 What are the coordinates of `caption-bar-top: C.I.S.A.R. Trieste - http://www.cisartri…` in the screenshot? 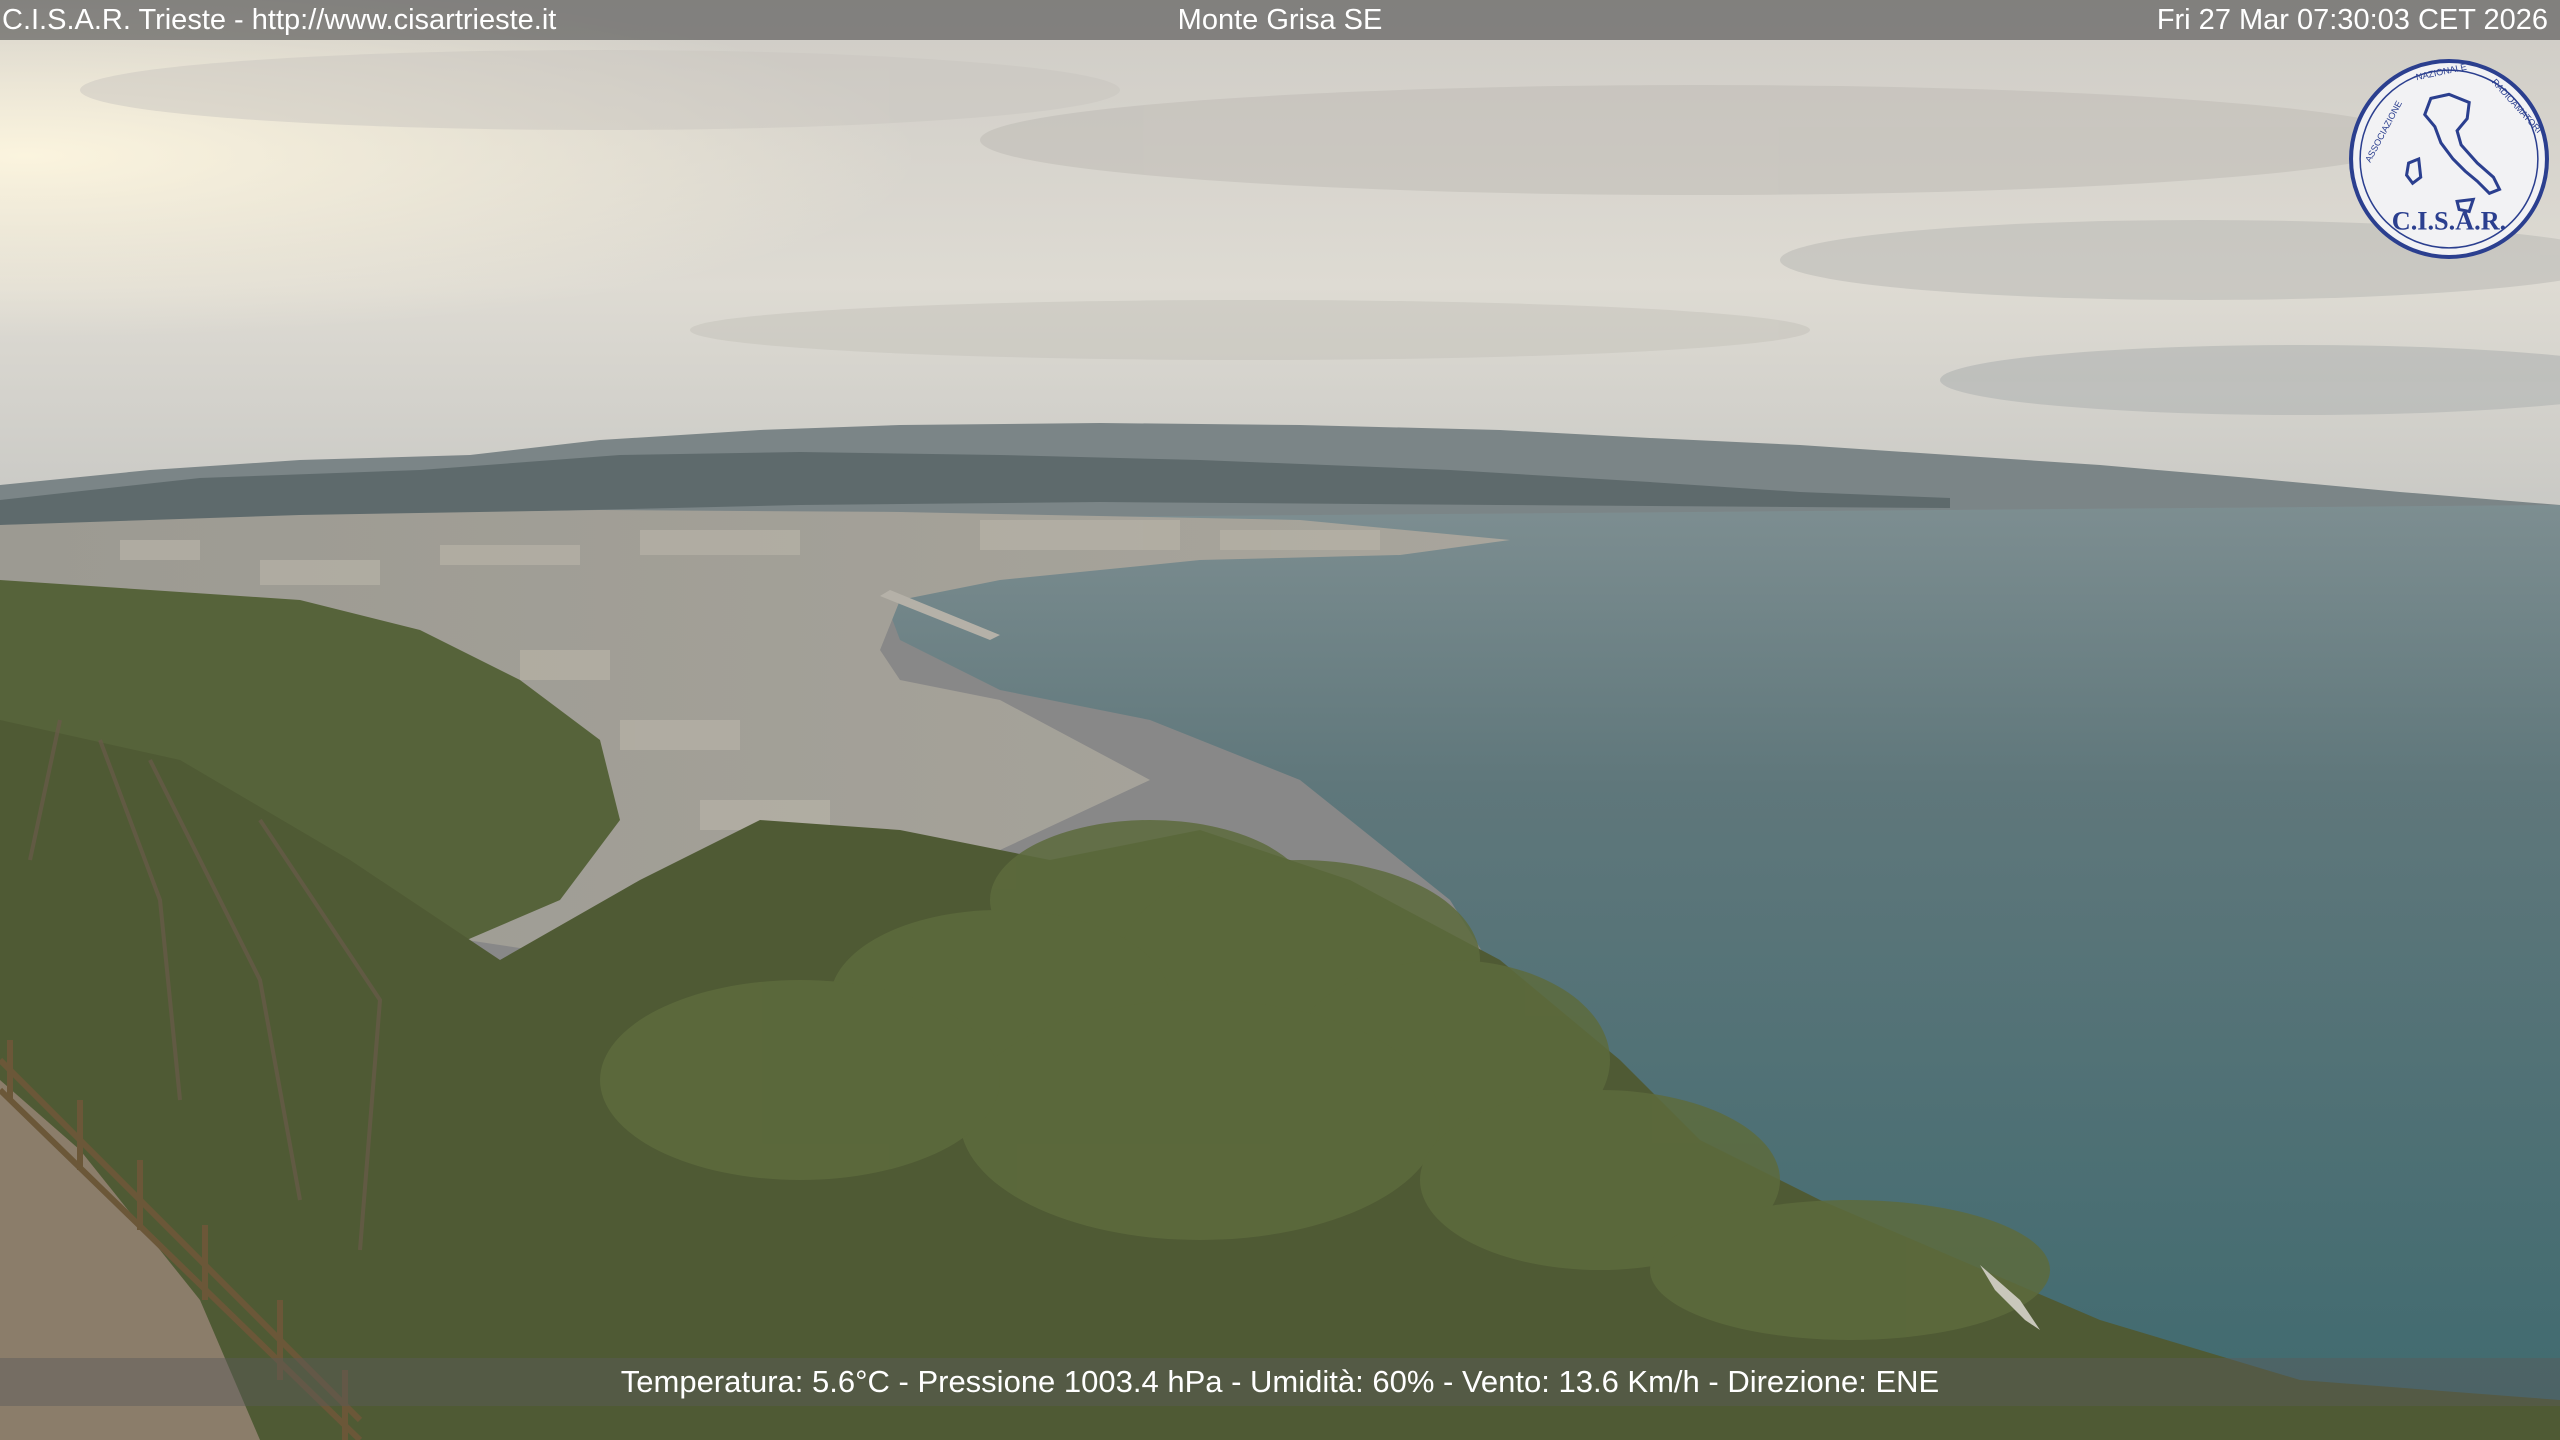 It's located at (1280, 20).